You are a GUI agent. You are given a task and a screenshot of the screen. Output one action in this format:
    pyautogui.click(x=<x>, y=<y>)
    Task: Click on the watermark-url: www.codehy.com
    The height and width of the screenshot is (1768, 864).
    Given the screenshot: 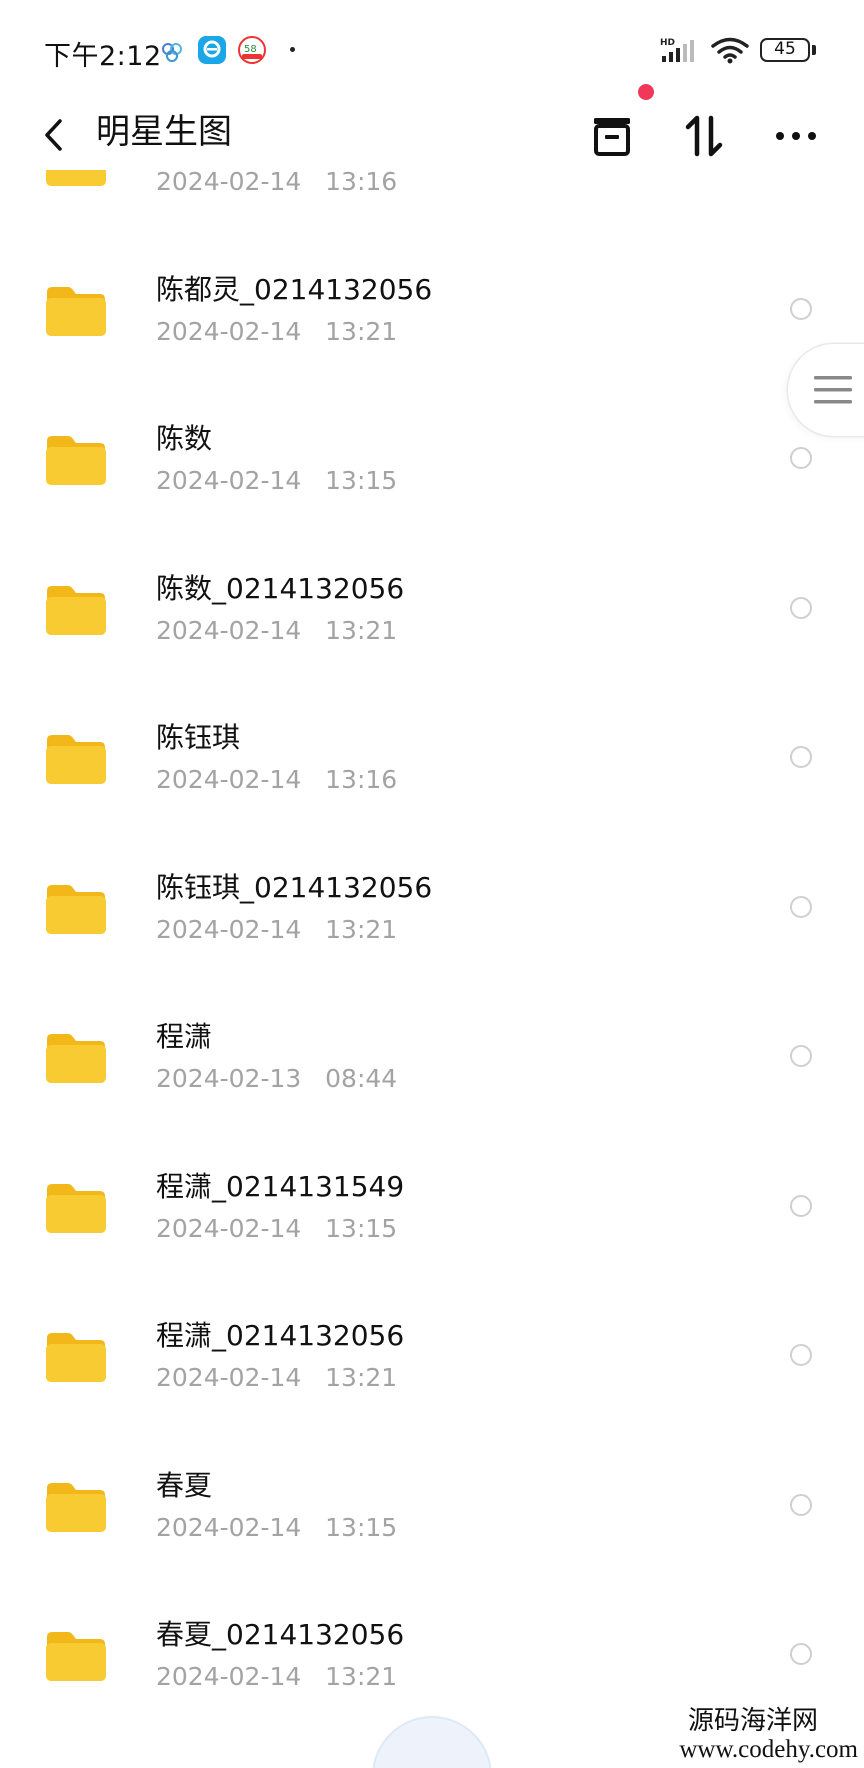 What is the action you would take?
    pyautogui.click(x=768, y=1749)
    